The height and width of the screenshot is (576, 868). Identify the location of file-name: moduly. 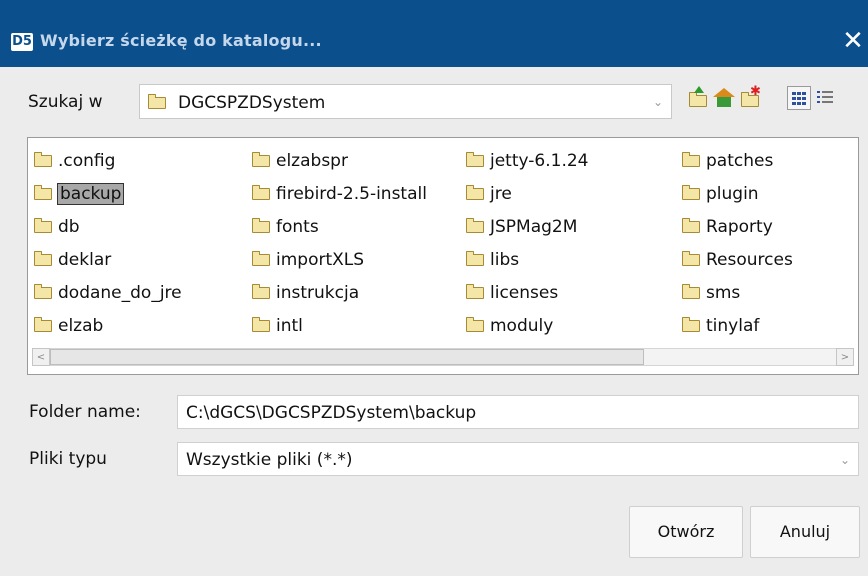
(522, 325).